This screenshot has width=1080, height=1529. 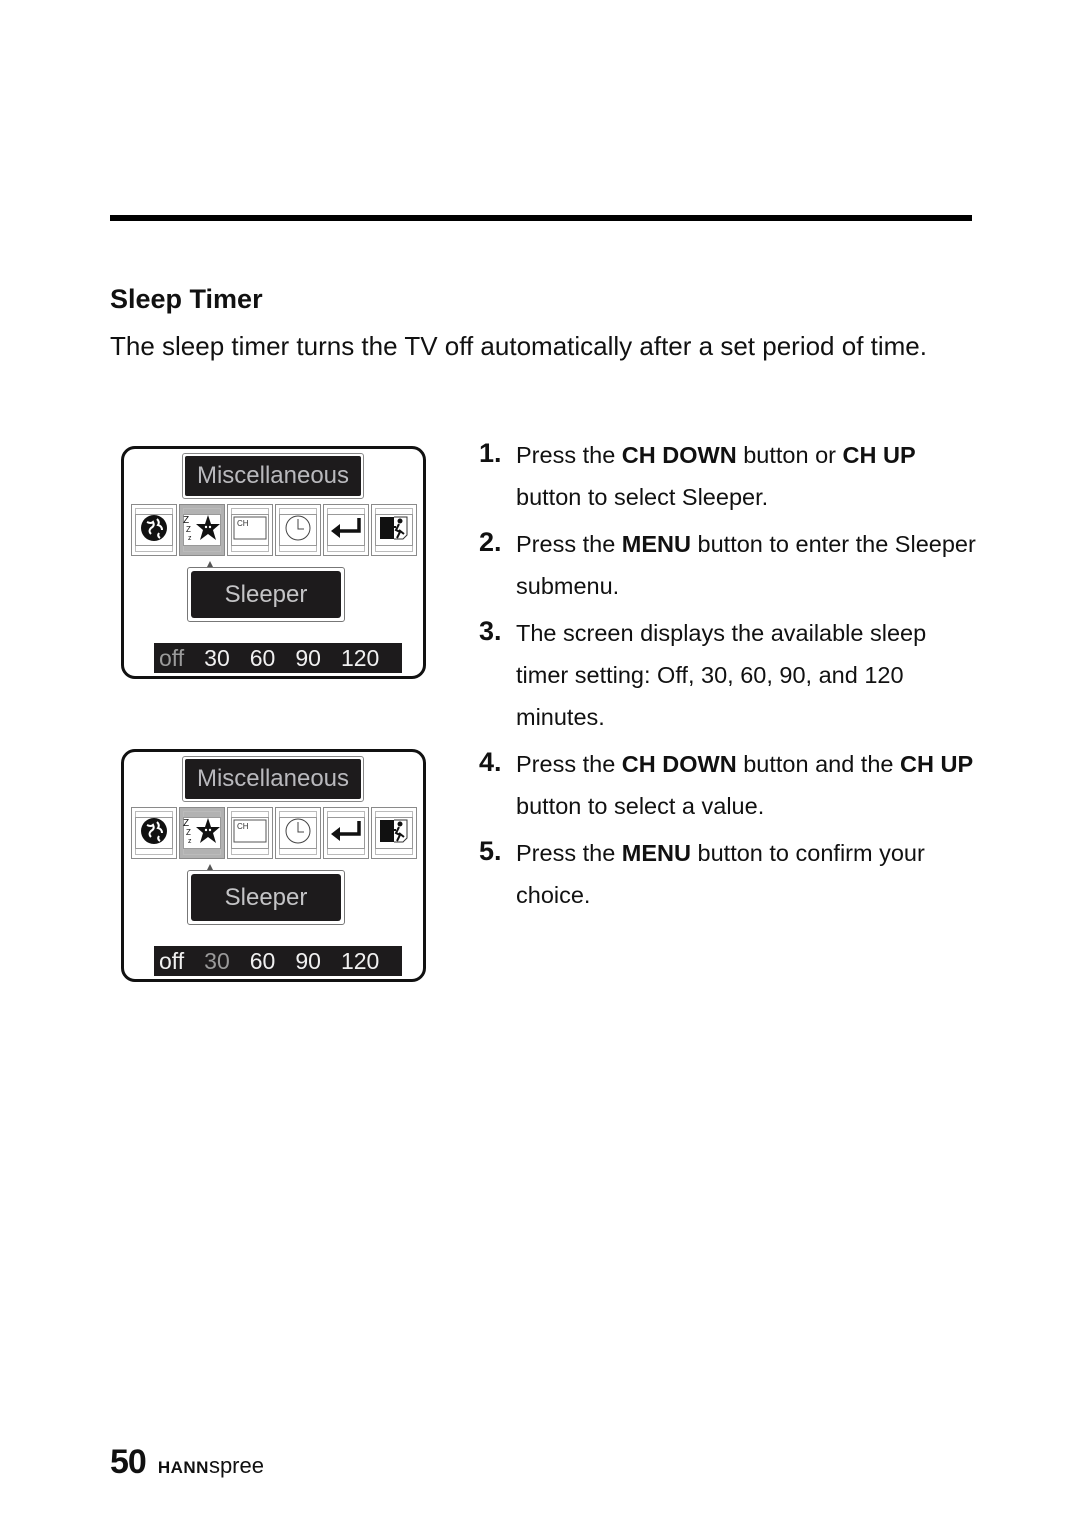 What do you see at coordinates (640, 806) in the screenshot?
I see `step-text: button to select a value.` at bounding box center [640, 806].